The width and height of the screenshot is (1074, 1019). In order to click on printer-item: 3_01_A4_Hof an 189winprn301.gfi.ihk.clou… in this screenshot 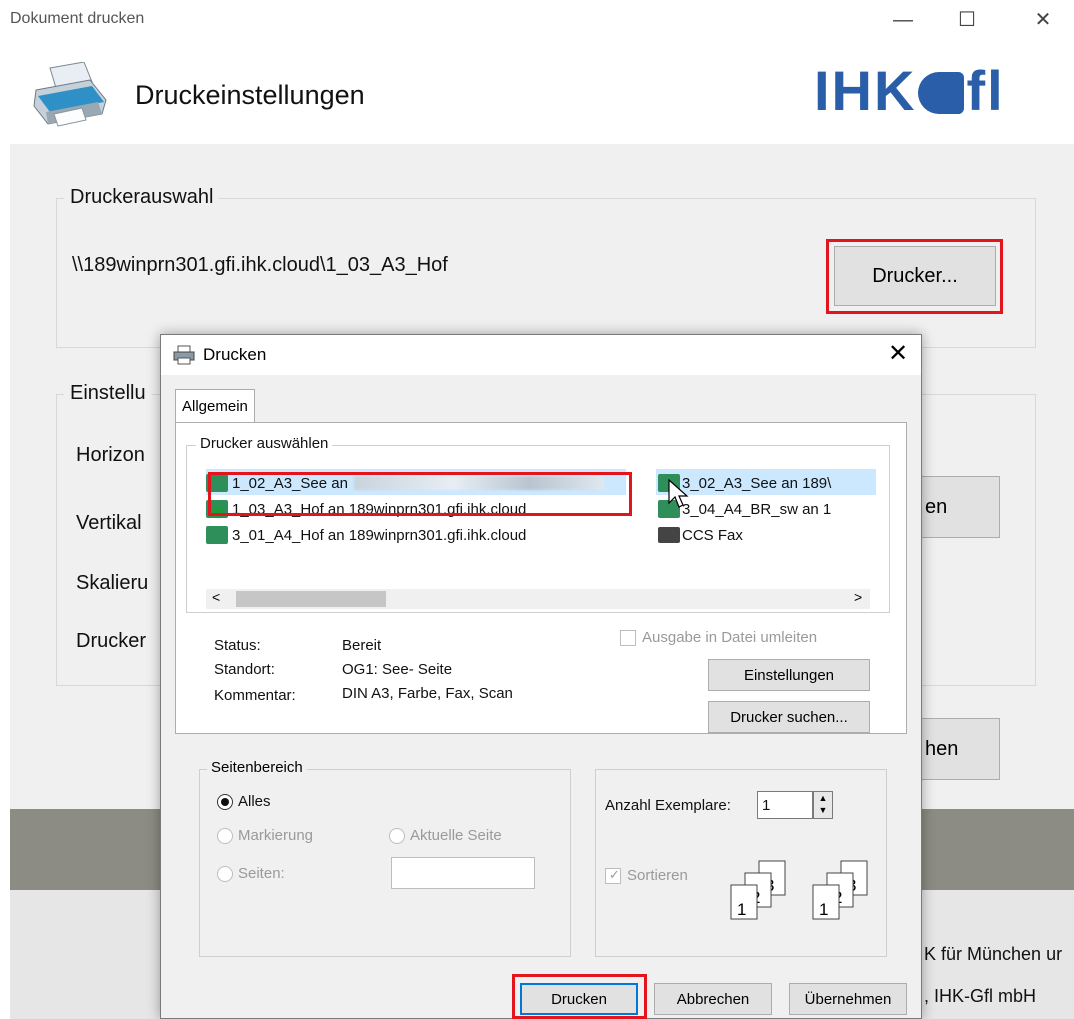, I will do `click(366, 535)`.